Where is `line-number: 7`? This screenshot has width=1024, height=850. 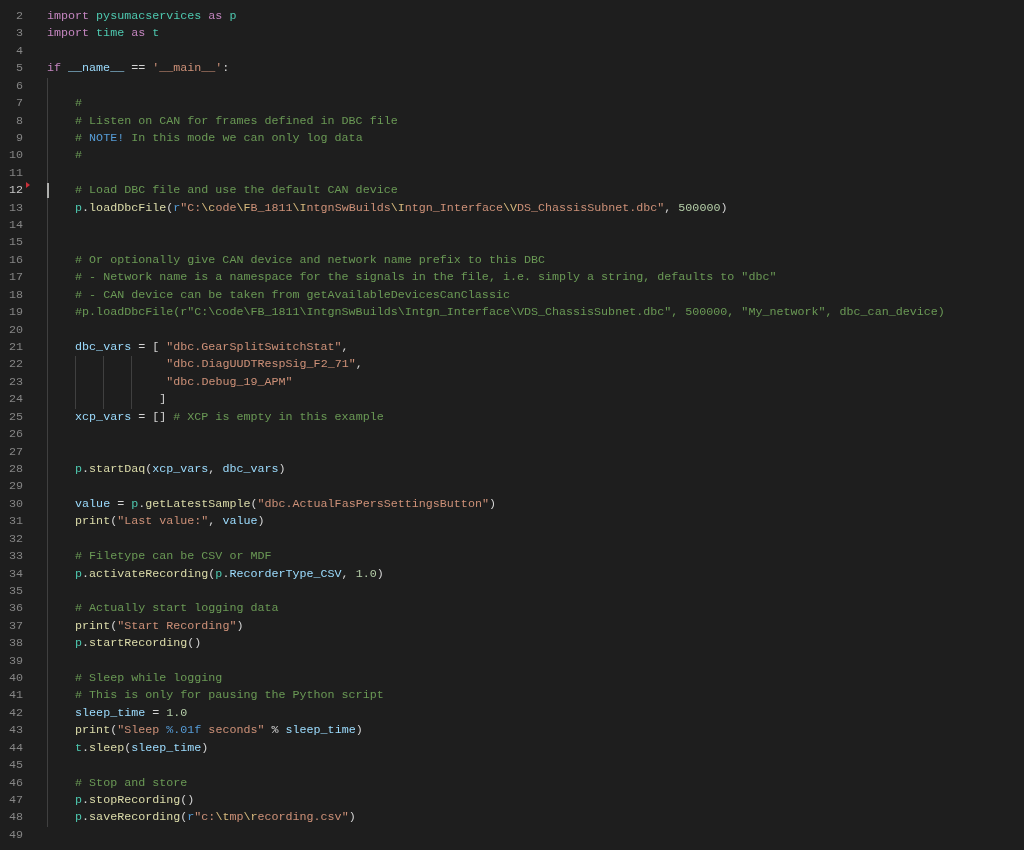 line-number: 7 is located at coordinates (19, 104).